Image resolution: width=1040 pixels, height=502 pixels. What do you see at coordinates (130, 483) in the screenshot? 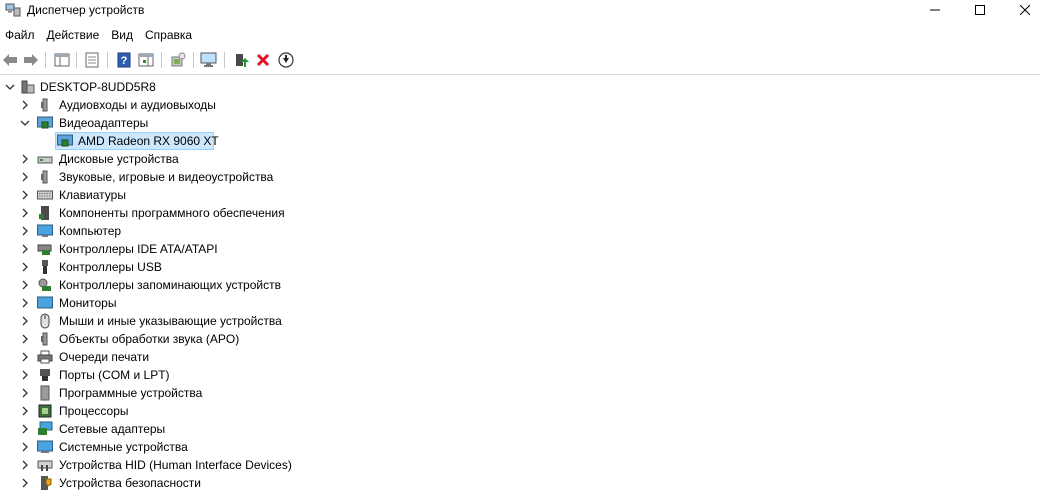
I see `category-label: Устройства безопасности` at bounding box center [130, 483].